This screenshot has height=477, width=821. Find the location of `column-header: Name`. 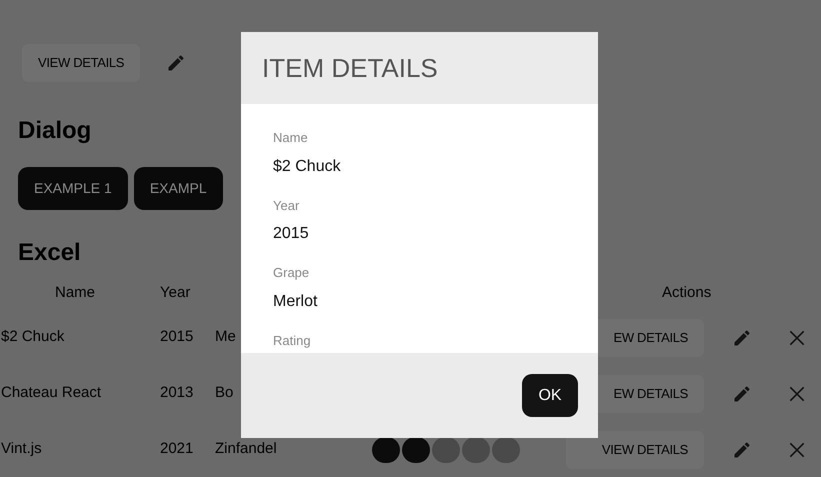

column-header: Name is located at coordinates (74, 293).